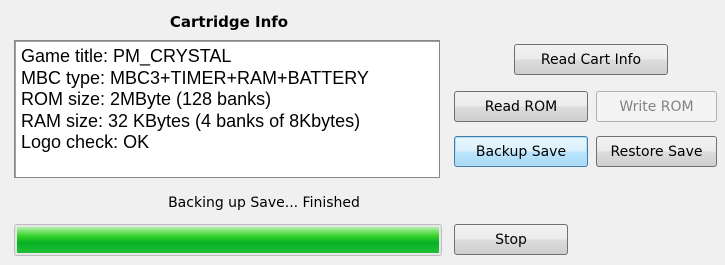 The image size is (725, 265). Describe the element at coordinates (264, 203) in the screenshot. I see `status-text: Backing up Save... Finished` at that location.